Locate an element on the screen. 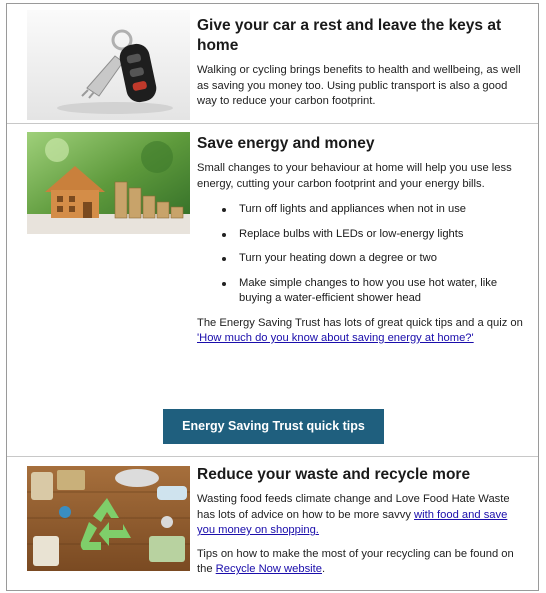  cta-wrap: Energy Saving Trust quick tips is located at coordinates (272, 426).